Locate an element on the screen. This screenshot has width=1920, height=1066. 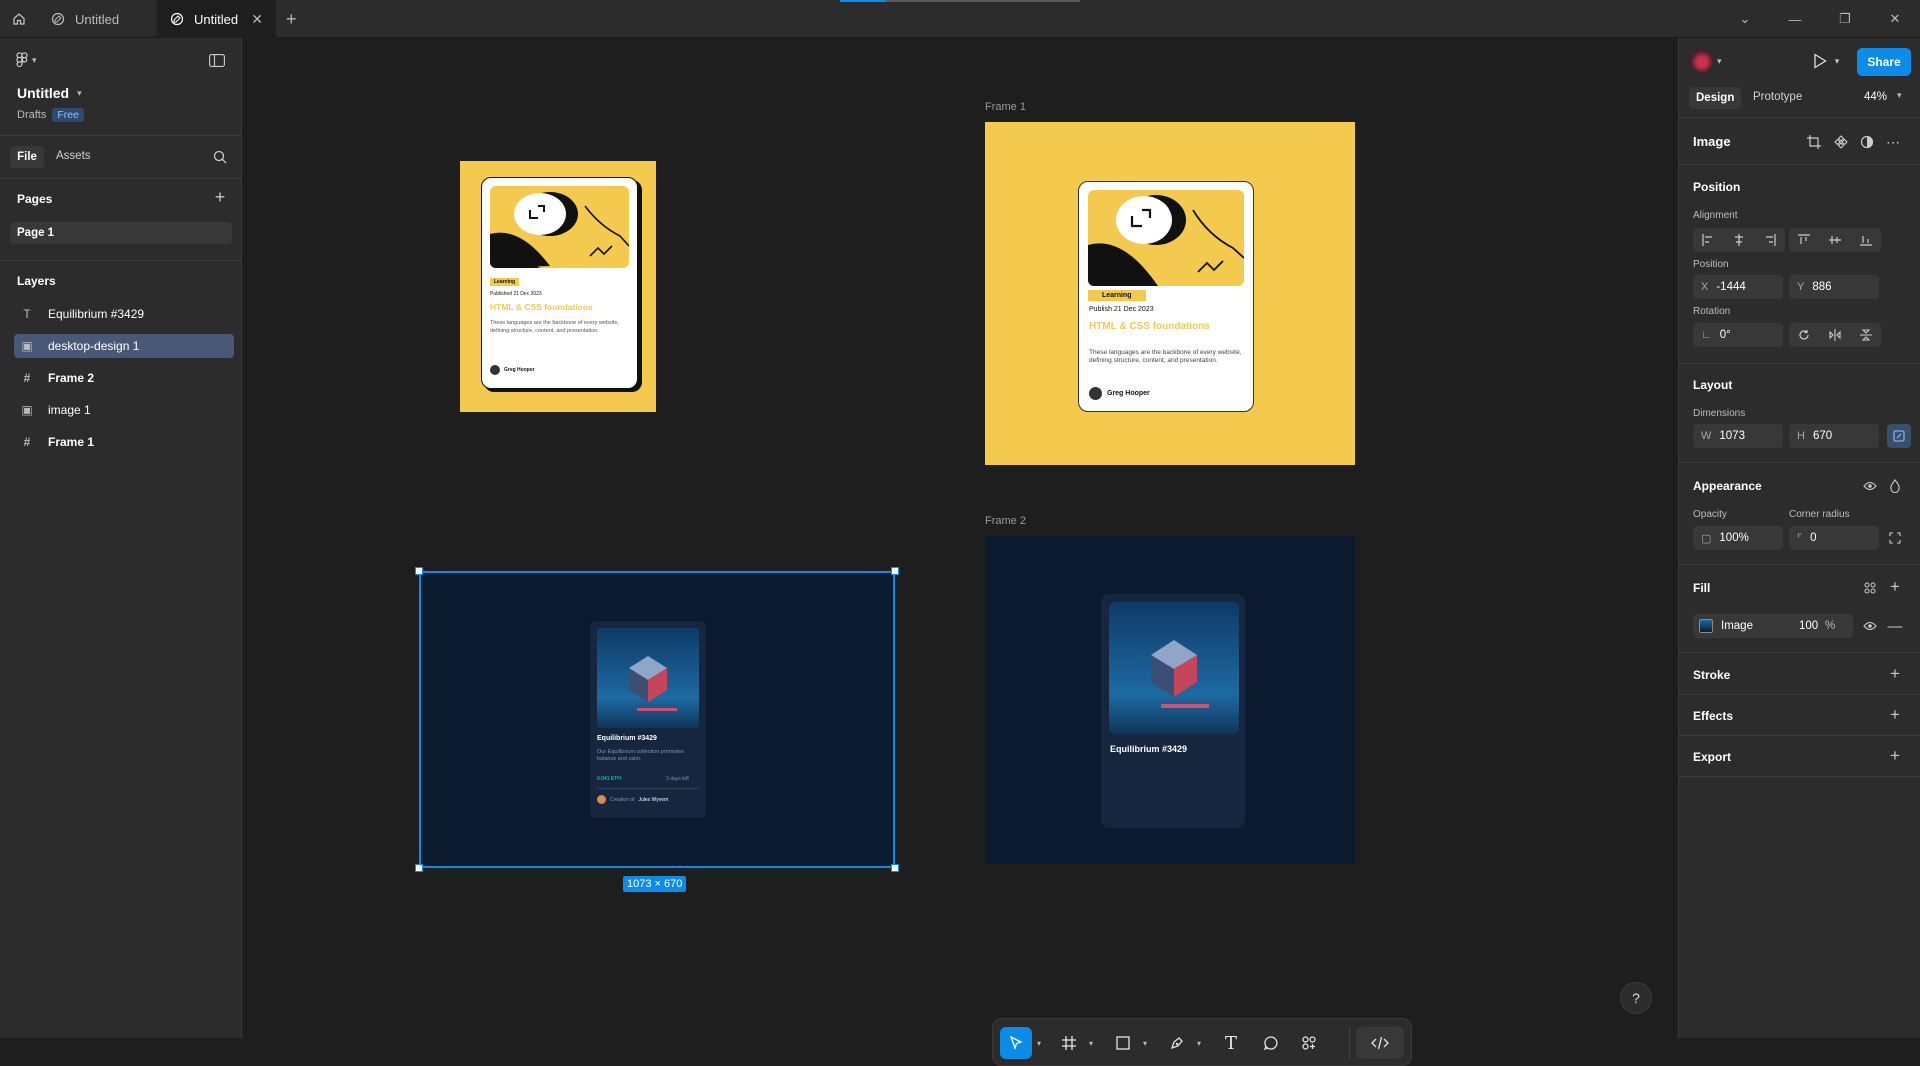
shape-tool-button is located at coordinates (1123, 1043).